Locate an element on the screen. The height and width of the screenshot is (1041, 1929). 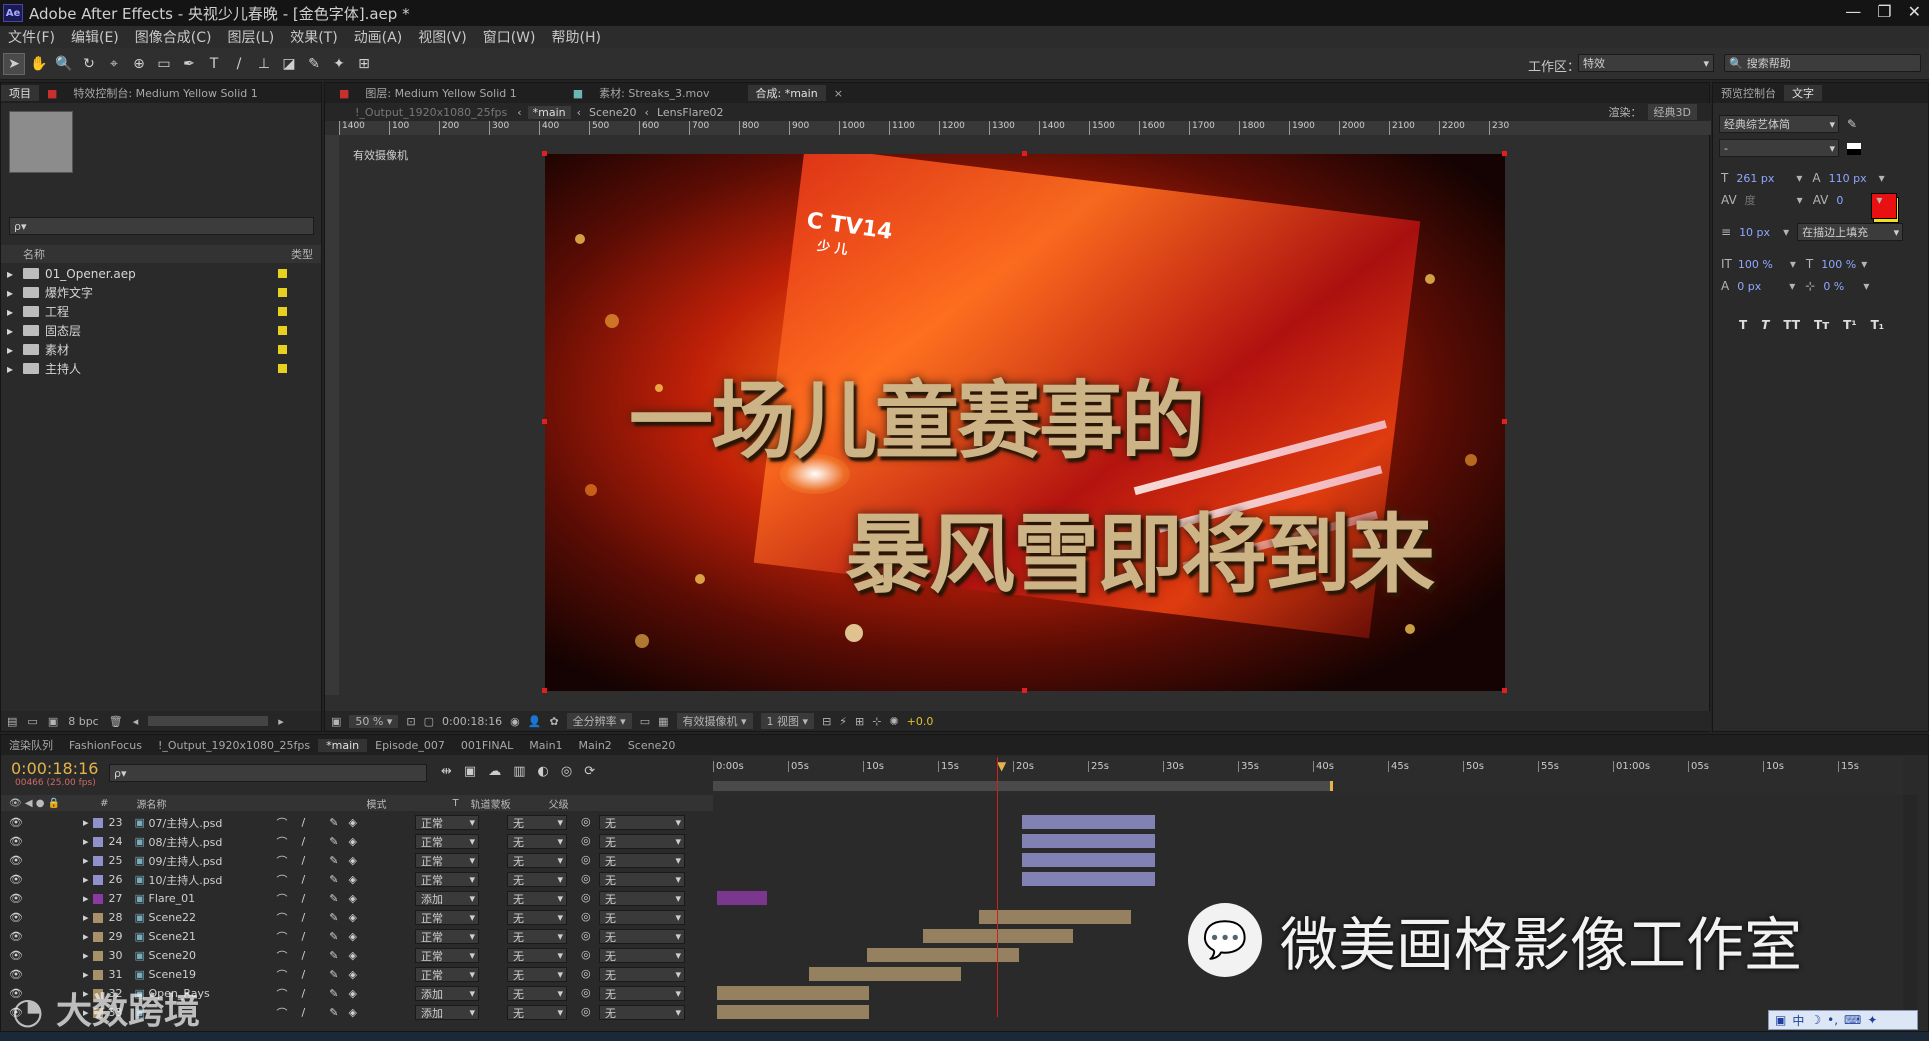
bpc-toggle: 8 bpc is located at coordinates (83, 721).